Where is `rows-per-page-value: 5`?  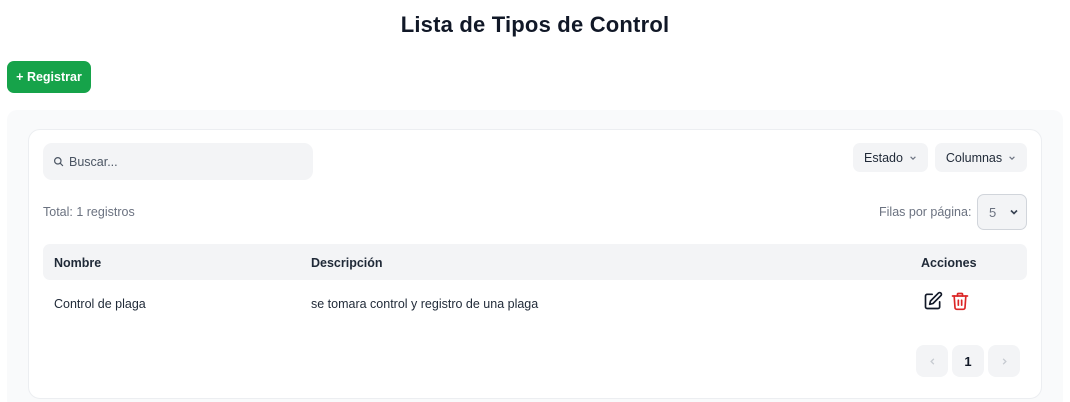
rows-per-page-value: 5 is located at coordinates (993, 212).